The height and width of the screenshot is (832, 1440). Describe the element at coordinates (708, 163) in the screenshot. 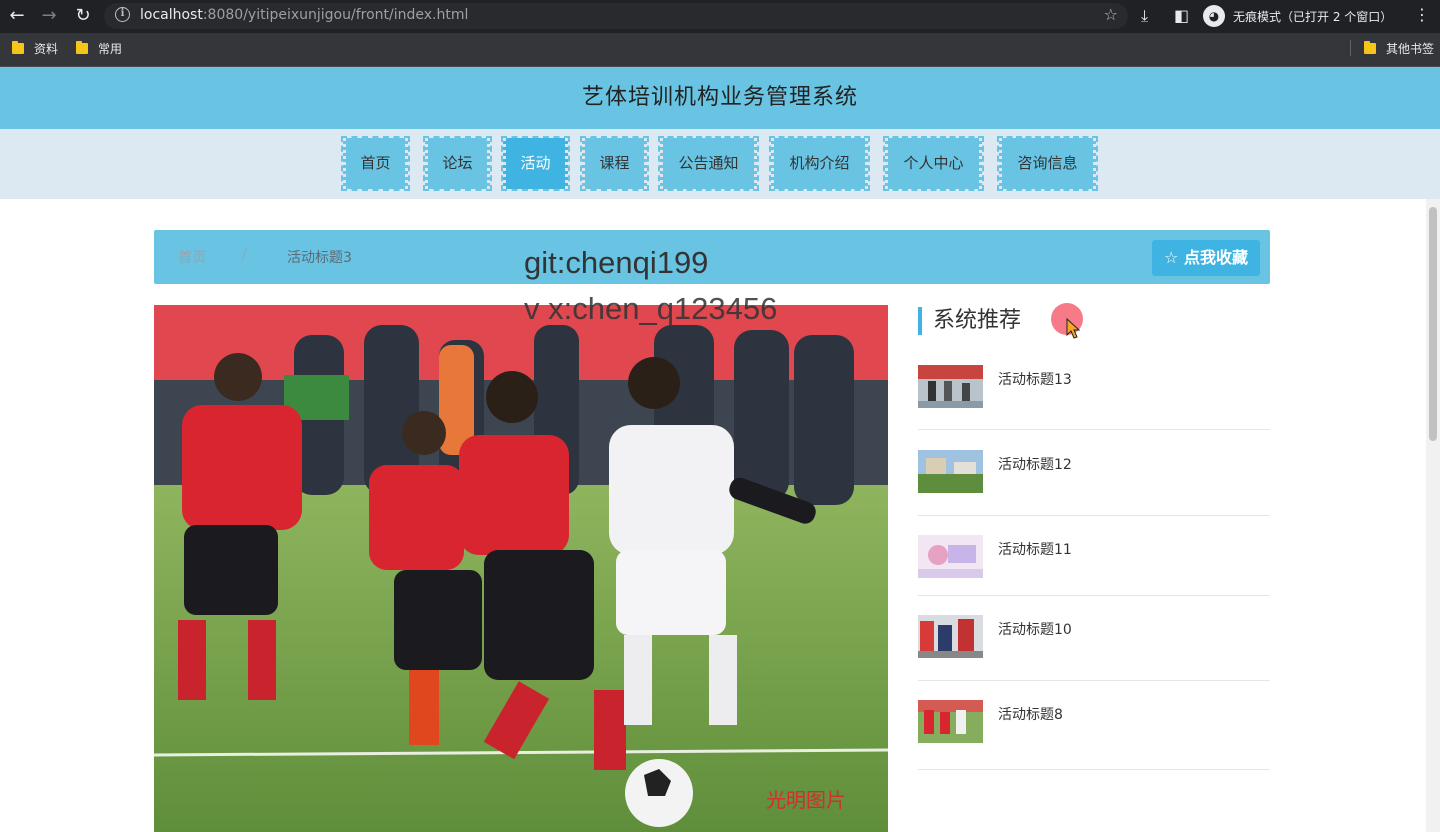

I see `nav-notice: 公告通知` at that location.